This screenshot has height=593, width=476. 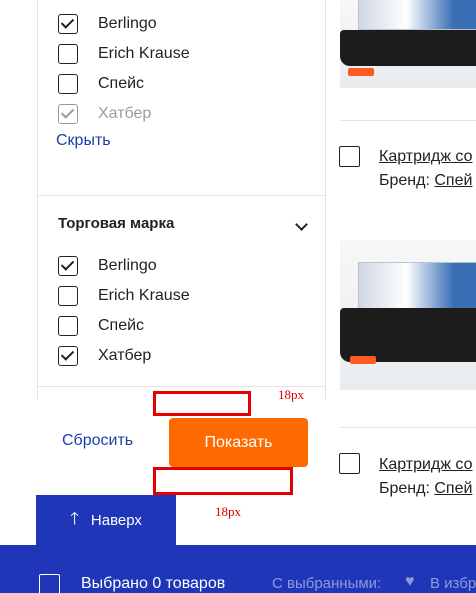 What do you see at coordinates (116, 520) in the screenshot?
I see `scroll-to-top-label: Наверх` at bounding box center [116, 520].